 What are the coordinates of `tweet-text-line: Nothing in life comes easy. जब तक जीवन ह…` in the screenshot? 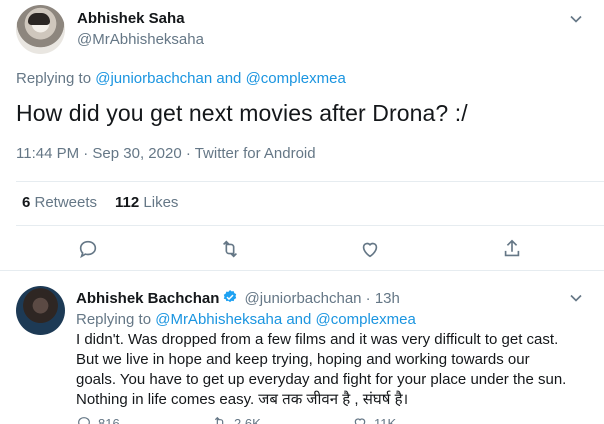 It's located at (242, 399).